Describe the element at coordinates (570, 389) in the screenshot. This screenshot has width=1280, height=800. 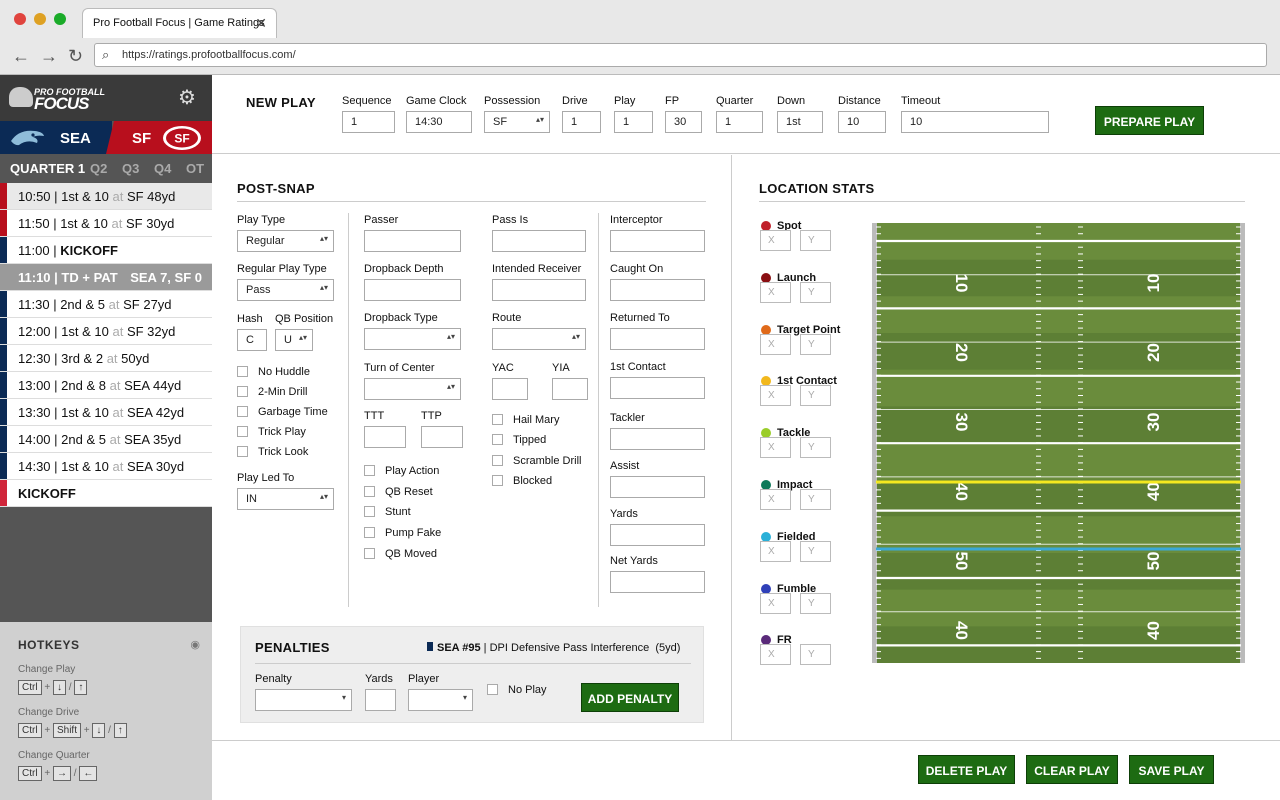
I see `yia-input` at that location.